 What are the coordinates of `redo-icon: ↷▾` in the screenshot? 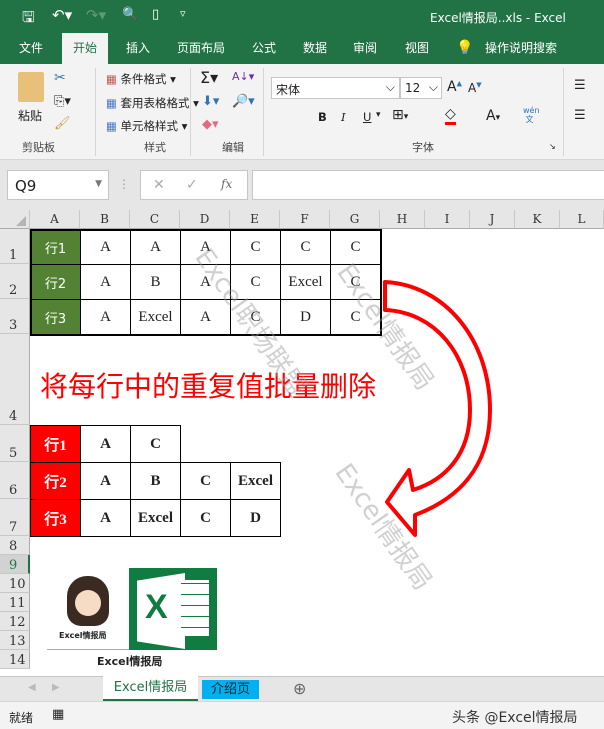 It's located at (96, 15).